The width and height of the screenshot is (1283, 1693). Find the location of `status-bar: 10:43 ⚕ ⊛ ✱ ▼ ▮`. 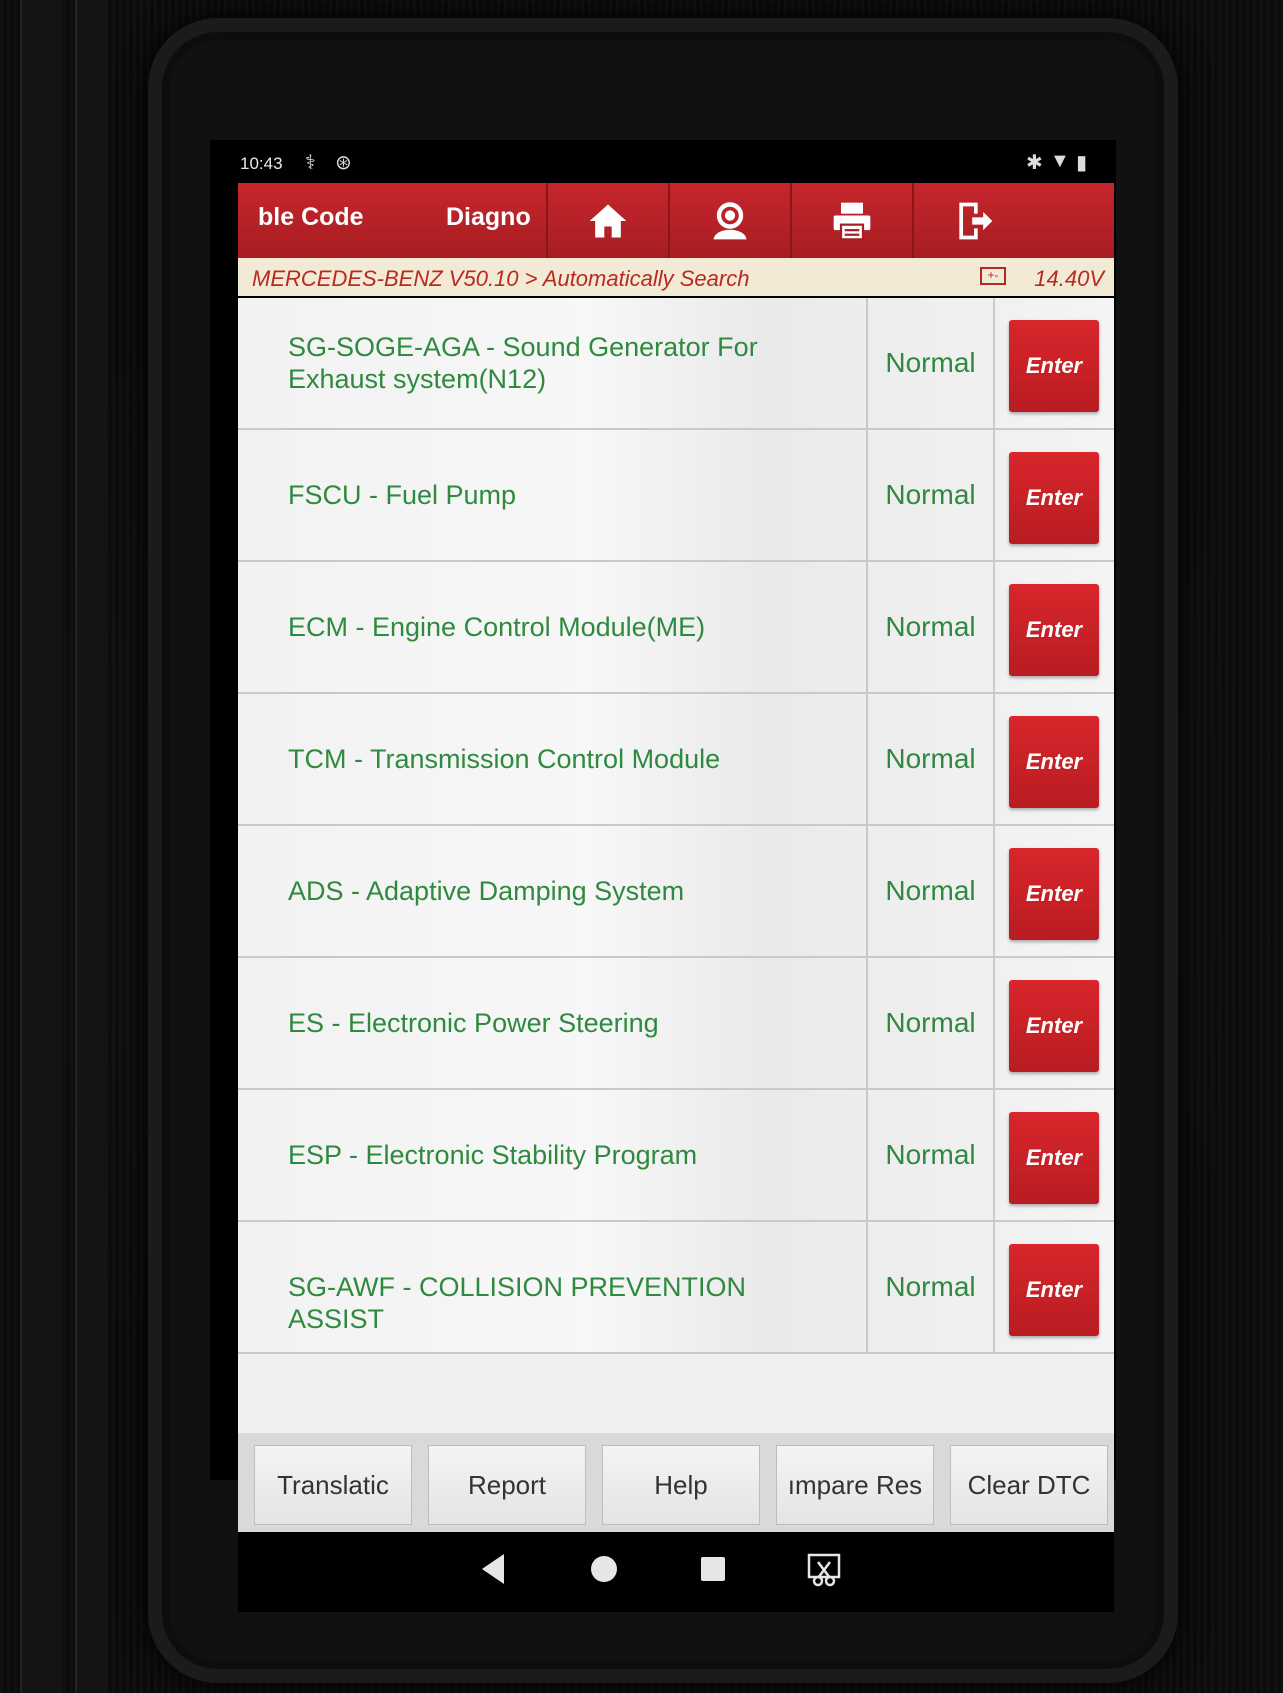

status-bar: 10:43 ⚕ ⊛ ✱ ▼ ▮ is located at coordinates (663, 160).